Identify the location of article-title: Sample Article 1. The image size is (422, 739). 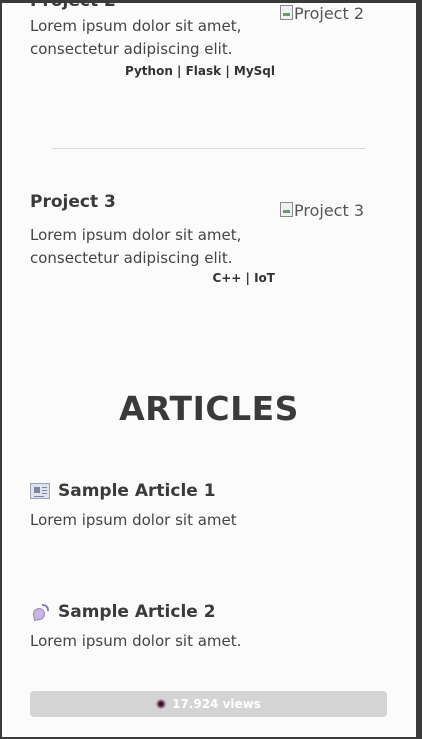
(137, 491).